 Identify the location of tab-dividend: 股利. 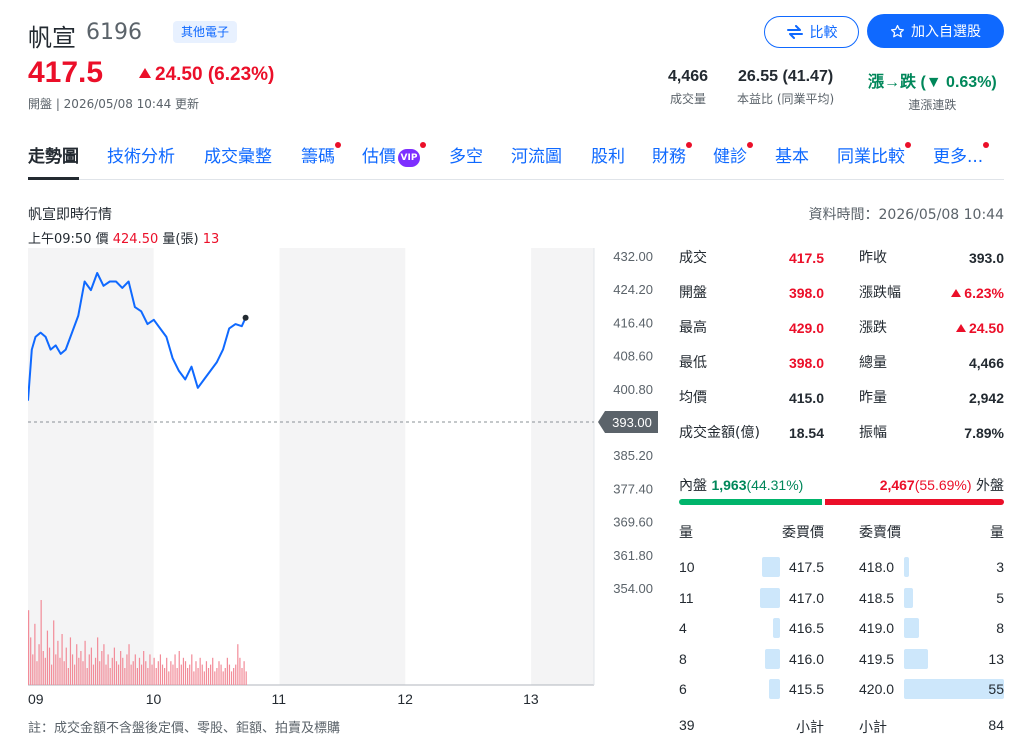
(608, 160).